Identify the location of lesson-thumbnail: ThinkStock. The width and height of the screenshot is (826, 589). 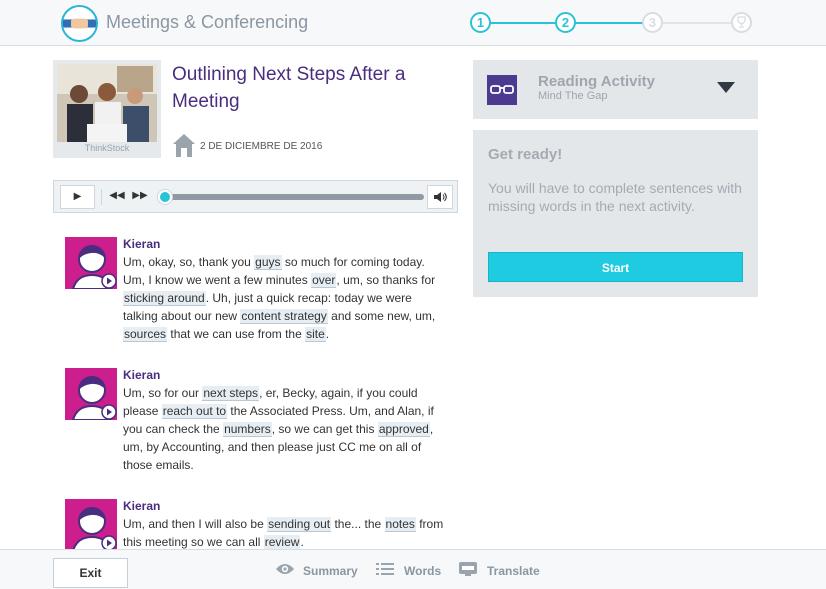
(107, 109).